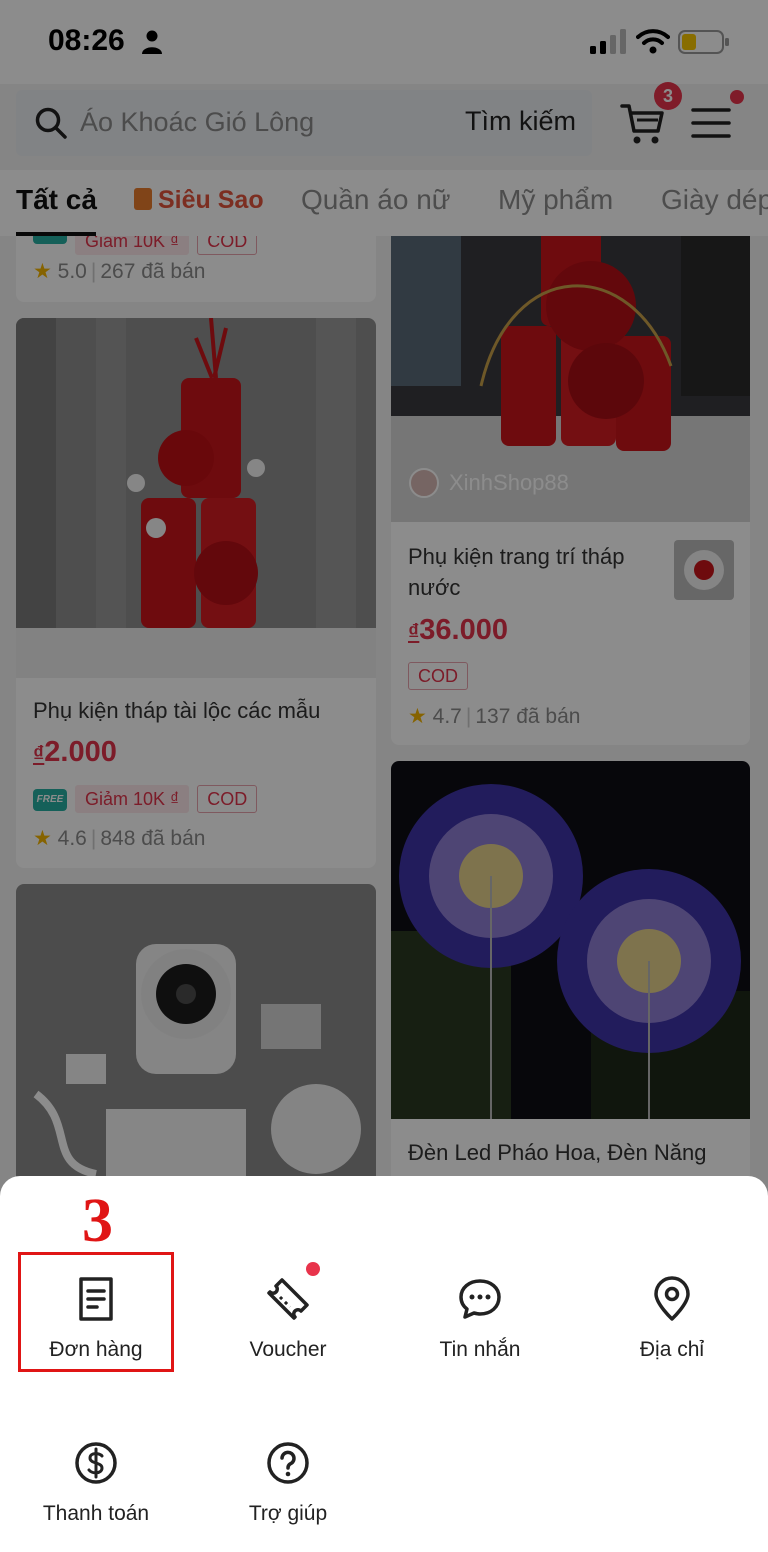 The height and width of the screenshot is (1552, 768). Describe the element at coordinates (96, 1513) in the screenshot. I see `sheet-item-label: Thanh toán` at that location.